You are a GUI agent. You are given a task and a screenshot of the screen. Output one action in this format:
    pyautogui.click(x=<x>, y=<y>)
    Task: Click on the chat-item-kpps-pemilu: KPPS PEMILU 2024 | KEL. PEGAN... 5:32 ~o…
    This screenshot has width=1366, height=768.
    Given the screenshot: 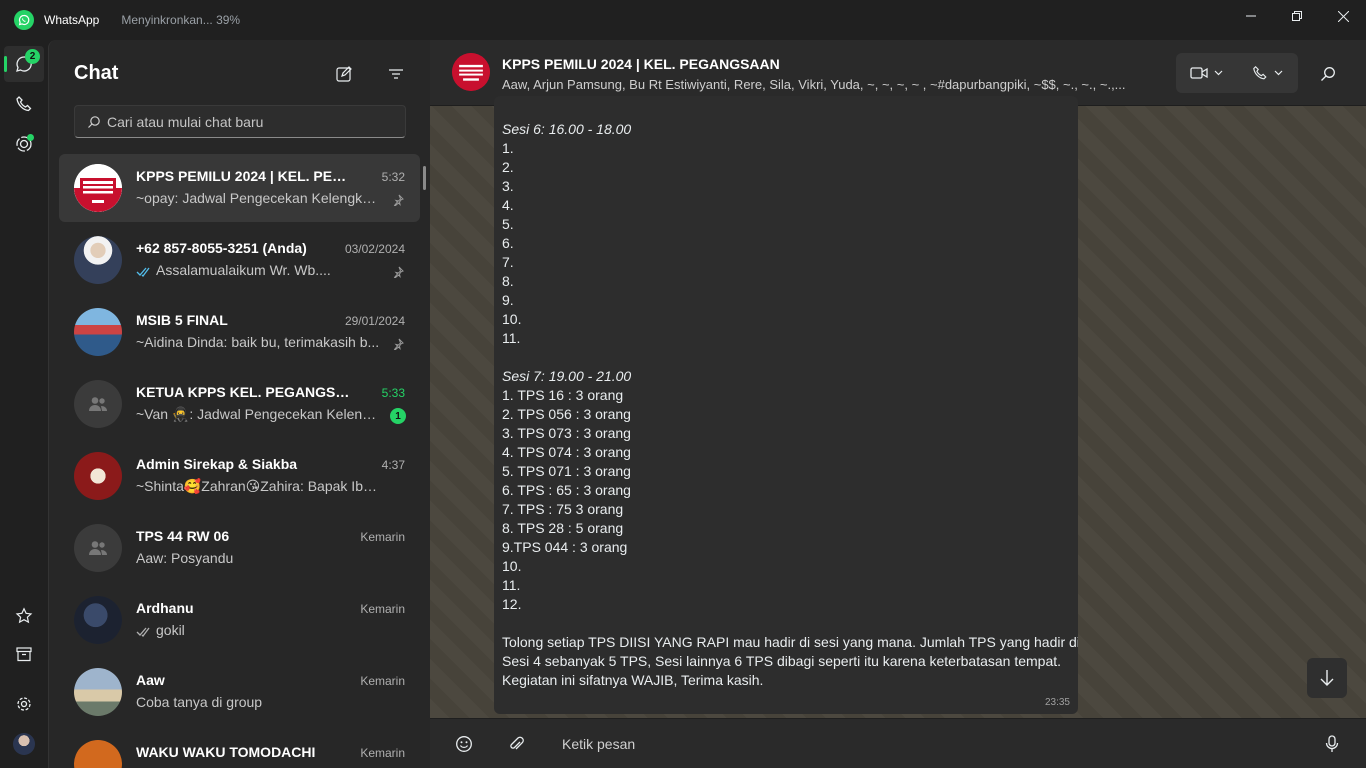 What is the action you would take?
    pyautogui.click(x=239, y=188)
    